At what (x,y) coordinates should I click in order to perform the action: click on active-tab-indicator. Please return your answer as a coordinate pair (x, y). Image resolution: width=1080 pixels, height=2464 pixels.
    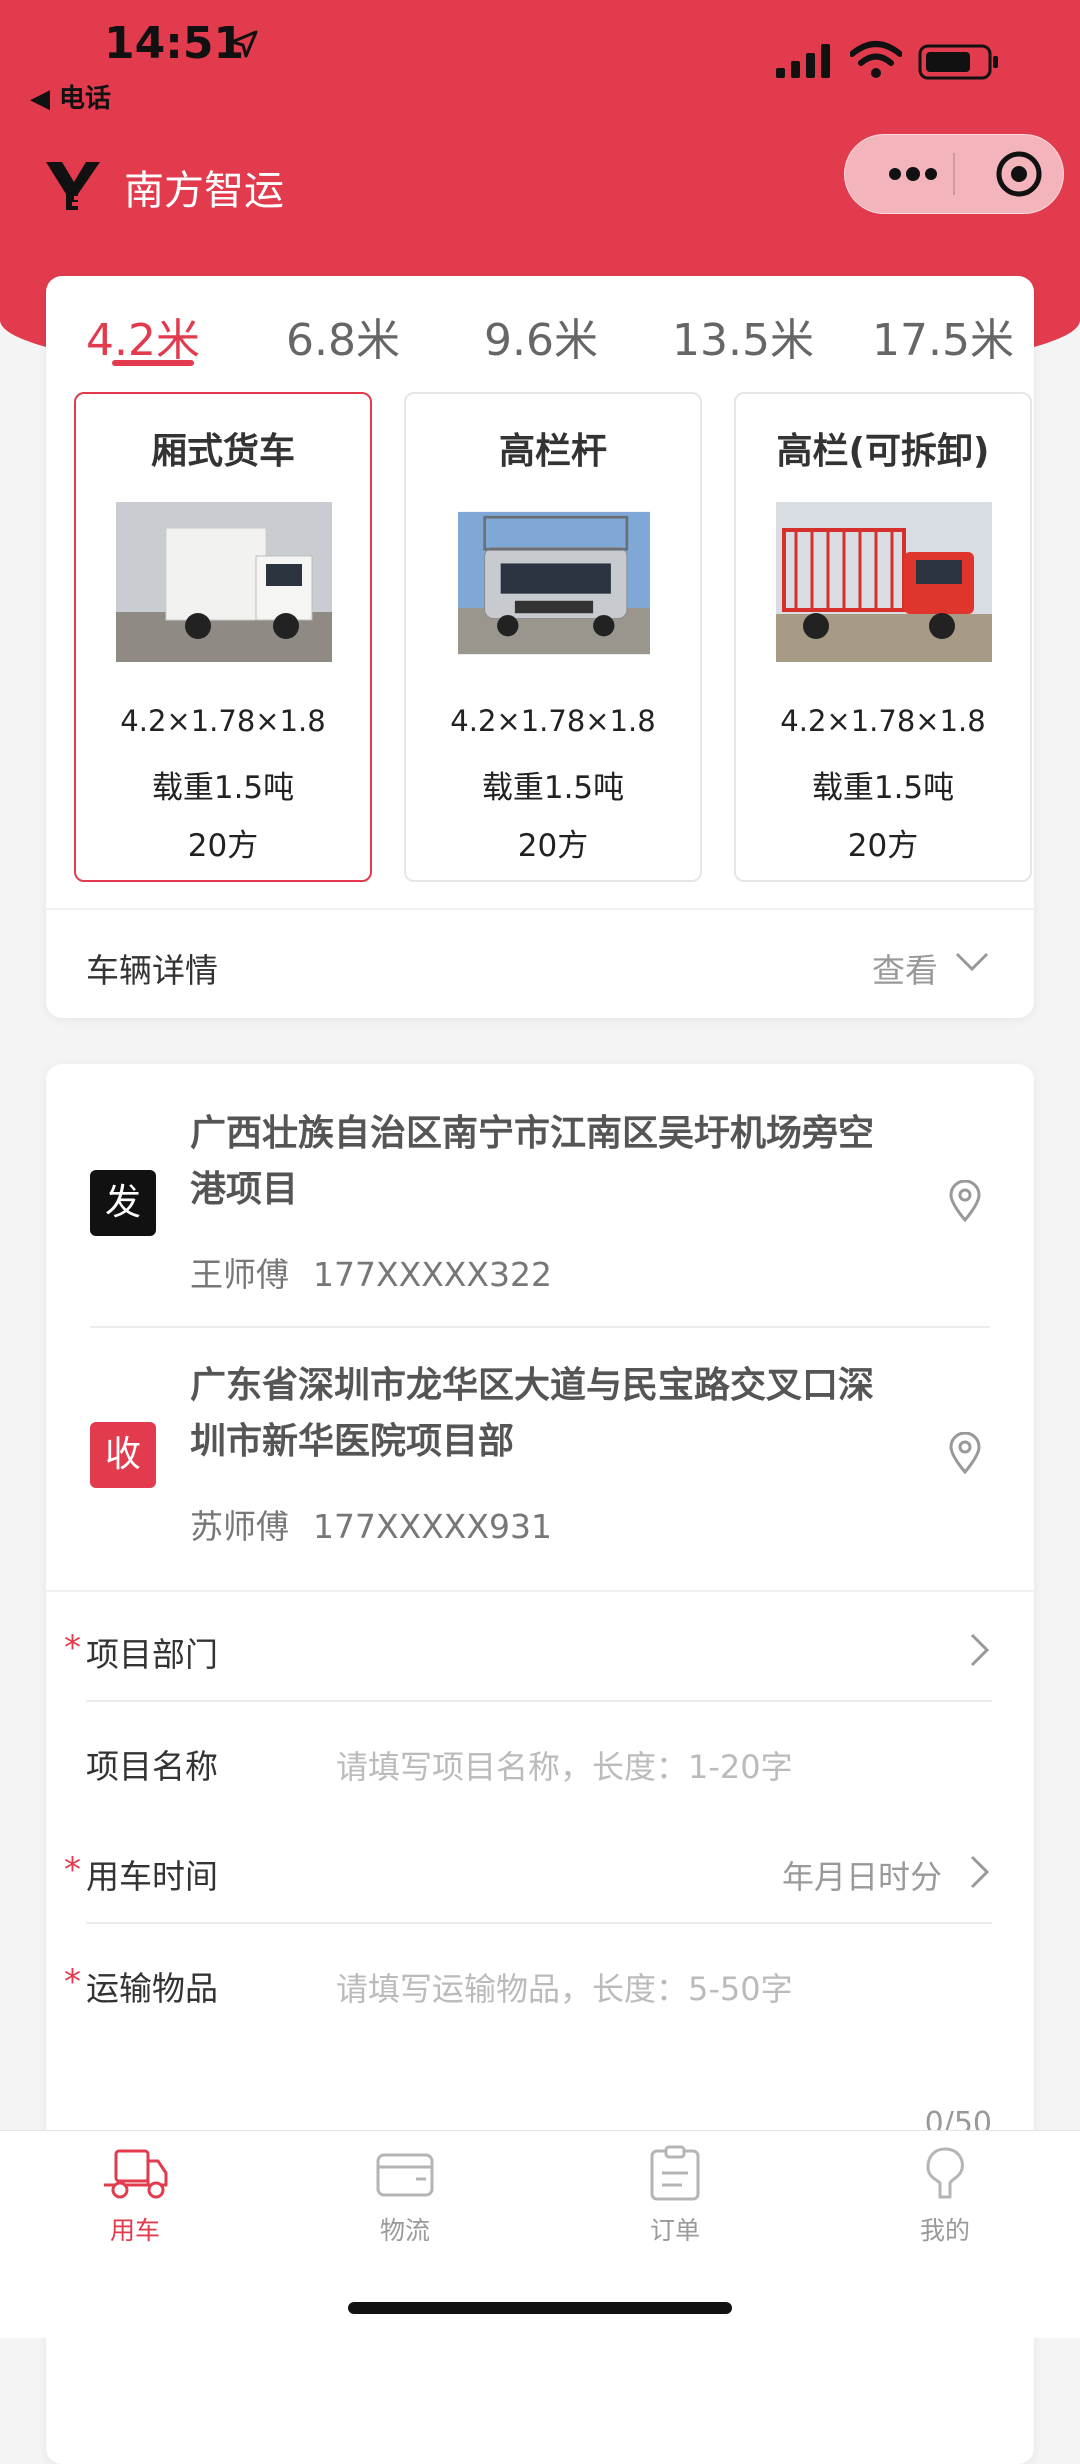
    Looking at the image, I should click on (153, 363).